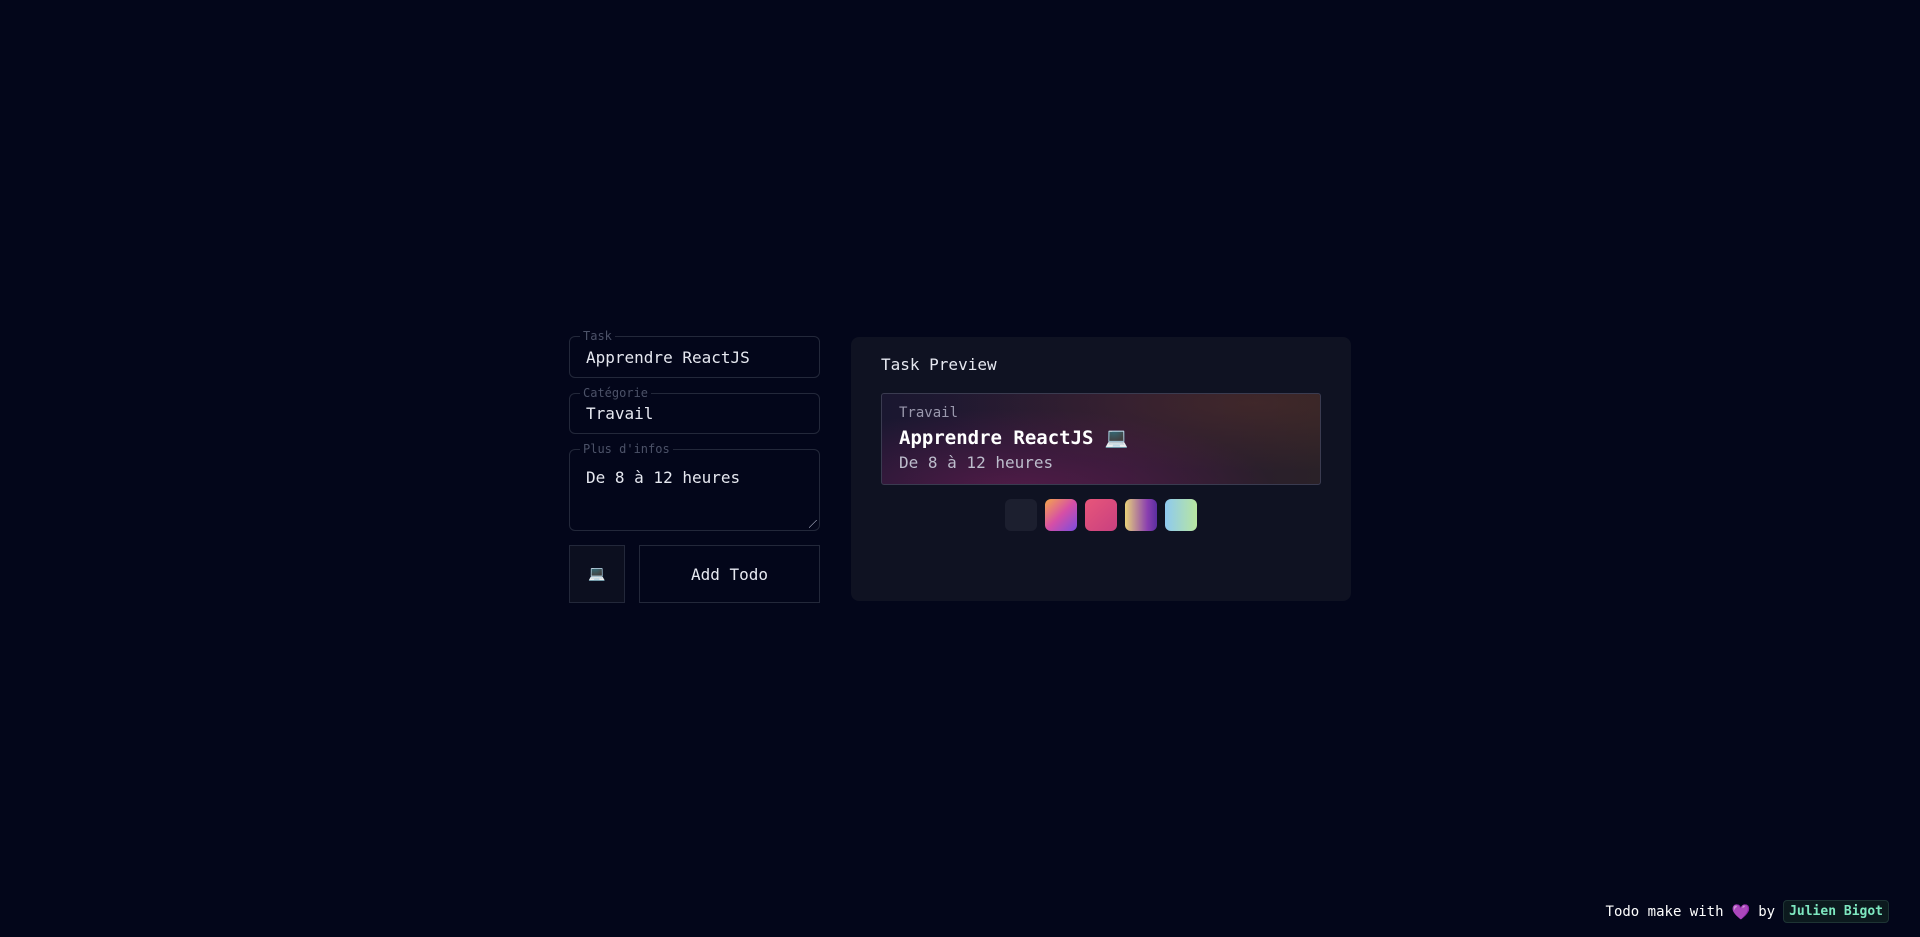 Image resolution: width=1920 pixels, height=937 pixels. I want to click on card-infos: De 8 à 12 heures, so click(976, 462).